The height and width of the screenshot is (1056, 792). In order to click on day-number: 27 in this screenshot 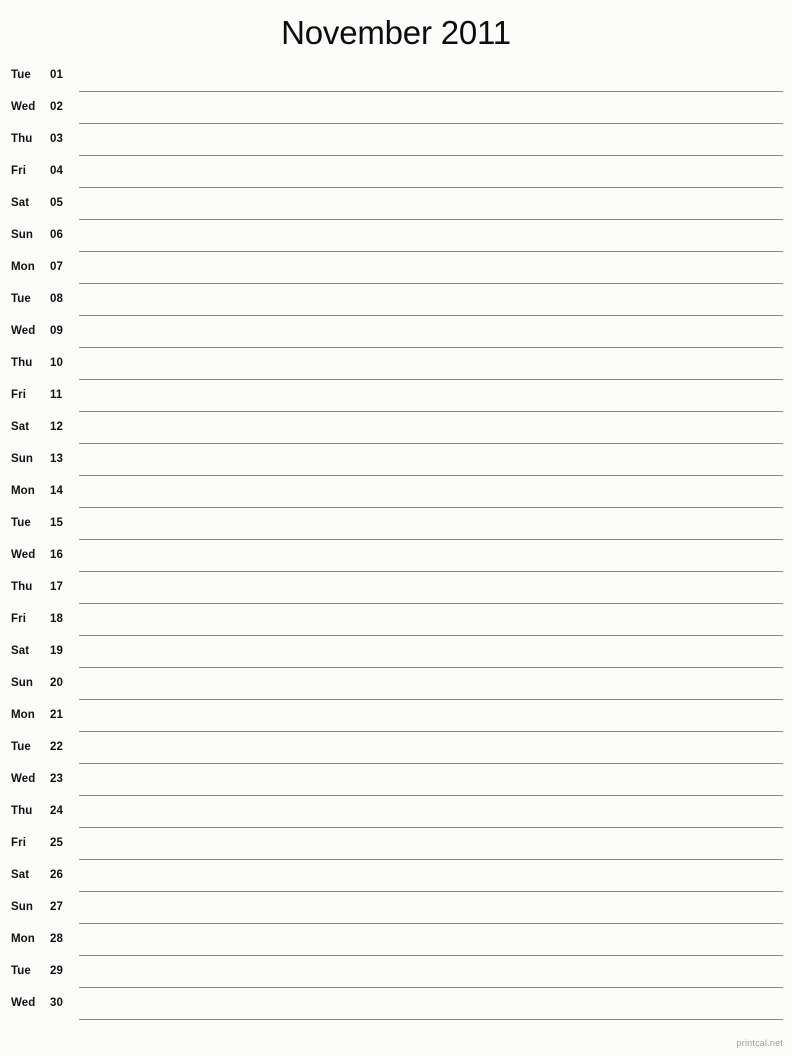, I will do `click(56, 907)`.